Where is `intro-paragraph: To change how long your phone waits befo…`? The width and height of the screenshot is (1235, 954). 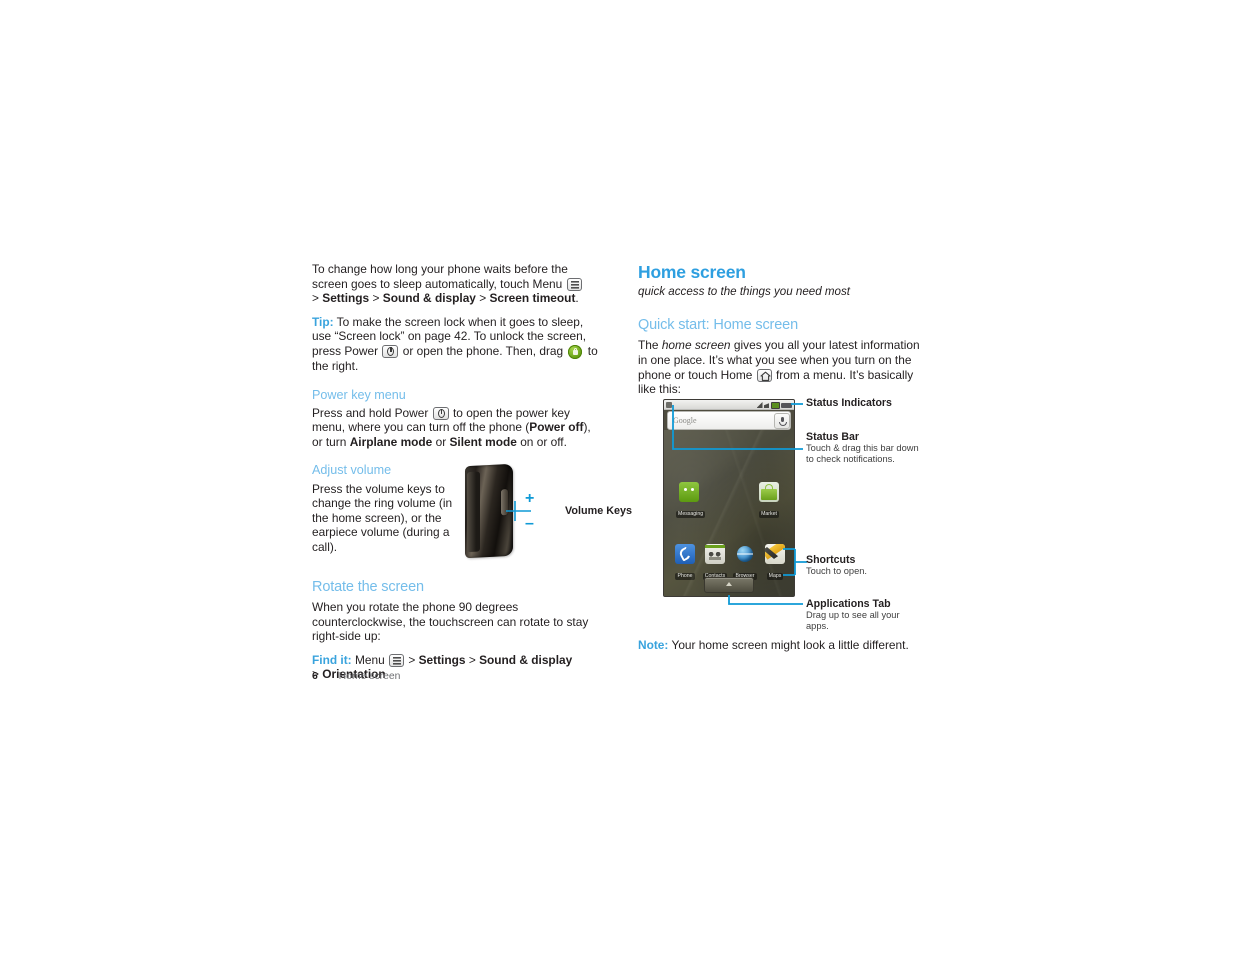
intro-paragraph: To change how long your phone waits befo… is located at coordinates (457, 284).